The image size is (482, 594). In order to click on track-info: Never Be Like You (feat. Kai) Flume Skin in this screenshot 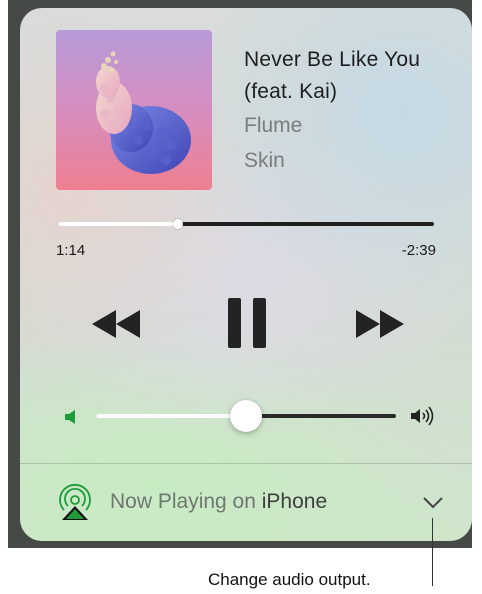, I will do `click(354, 110)`.